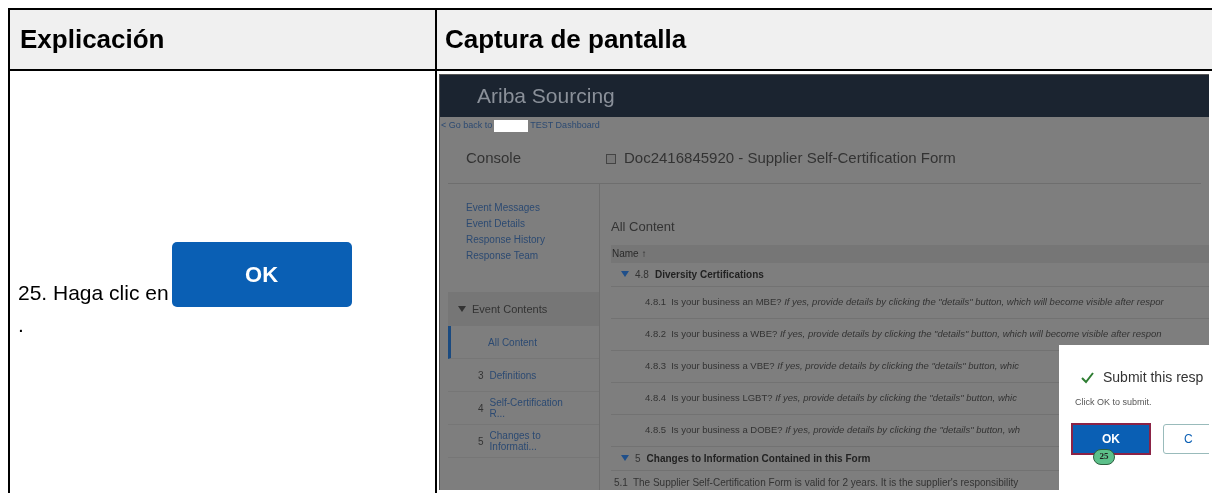 The image size is (1212, 493). I want to click on item-number: 3, so click(481, 375).